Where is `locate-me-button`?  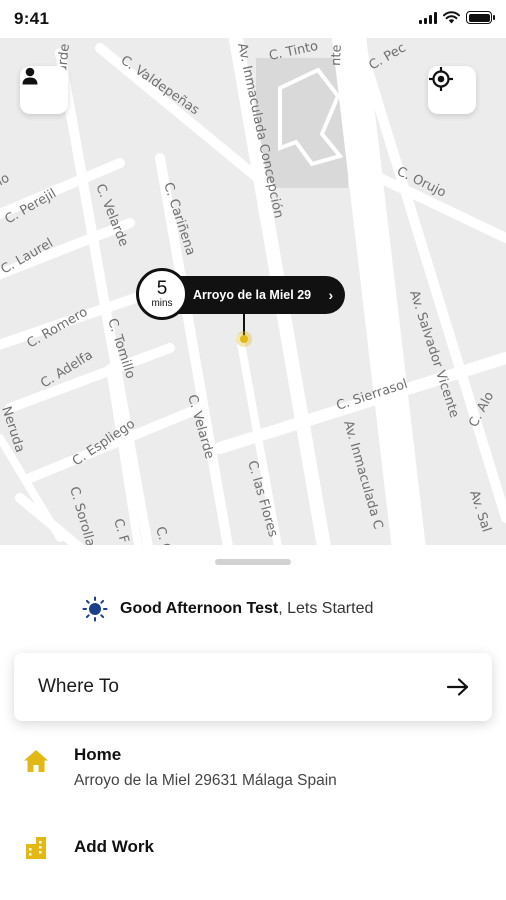 locate-me-button is located at coordinates (452, 90).